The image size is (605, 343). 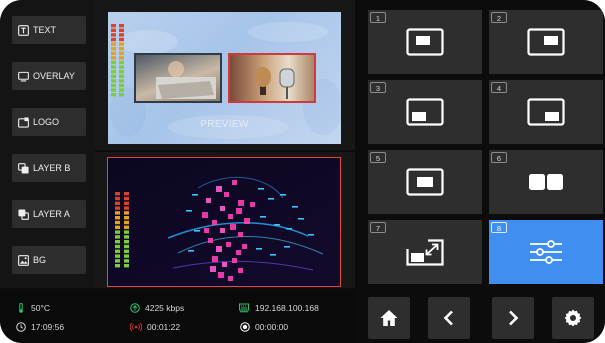 I want to click on bitrate-value: 4225 kbps, so click(x=165, y=308).